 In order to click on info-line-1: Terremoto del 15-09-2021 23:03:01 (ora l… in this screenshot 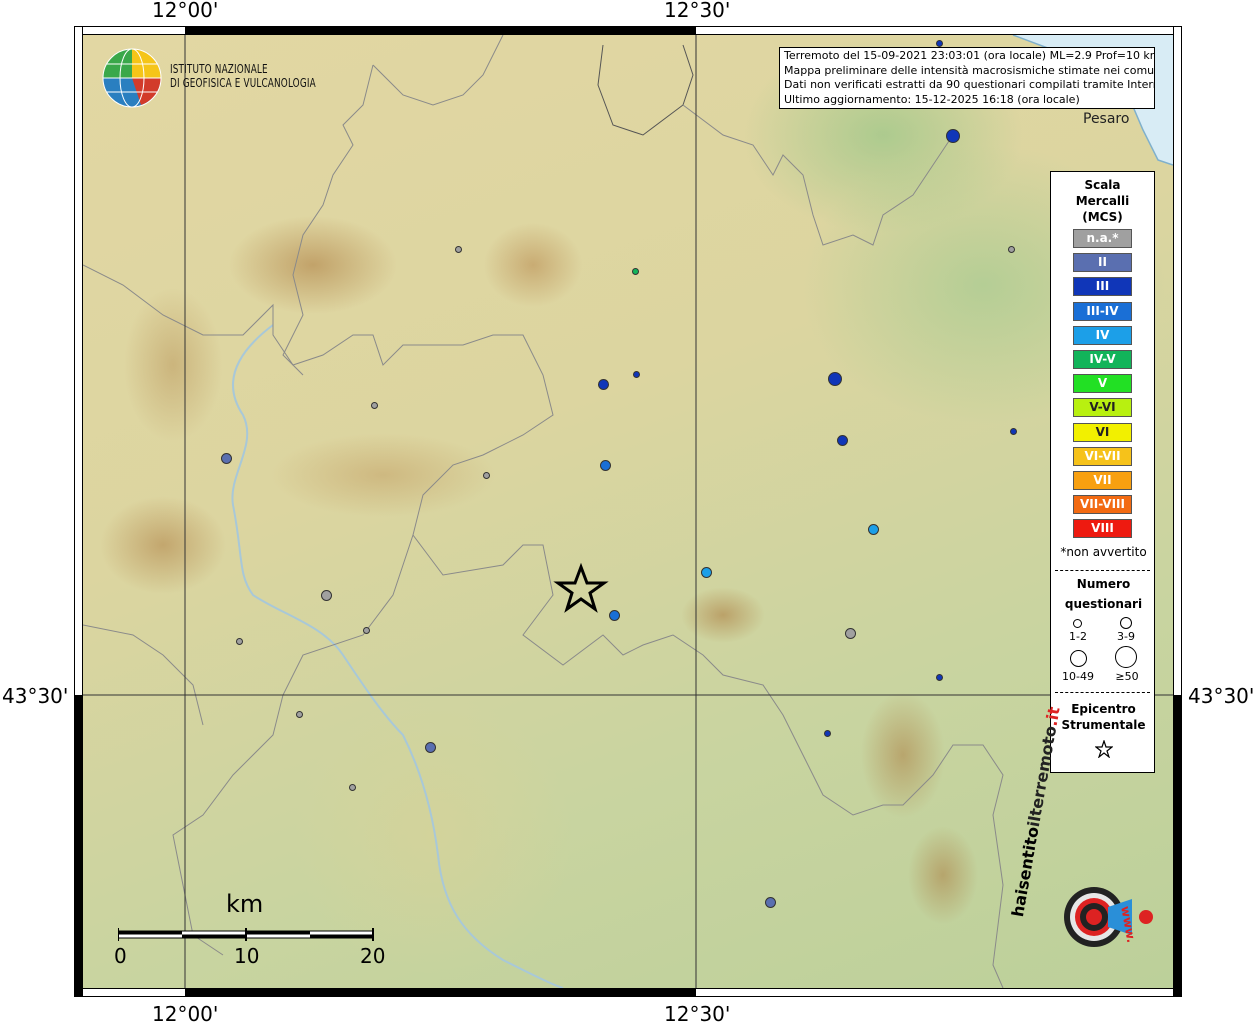, I will do `click(969, 55)`.